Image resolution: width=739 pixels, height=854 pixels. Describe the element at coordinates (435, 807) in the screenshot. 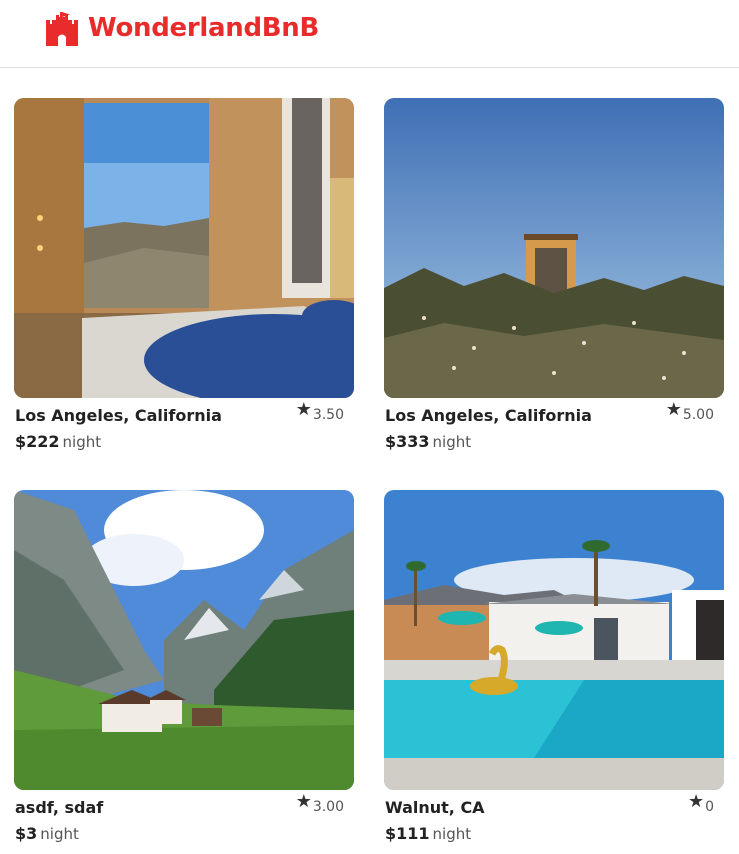

I see `listing-location: Walnut, CA` at that location.